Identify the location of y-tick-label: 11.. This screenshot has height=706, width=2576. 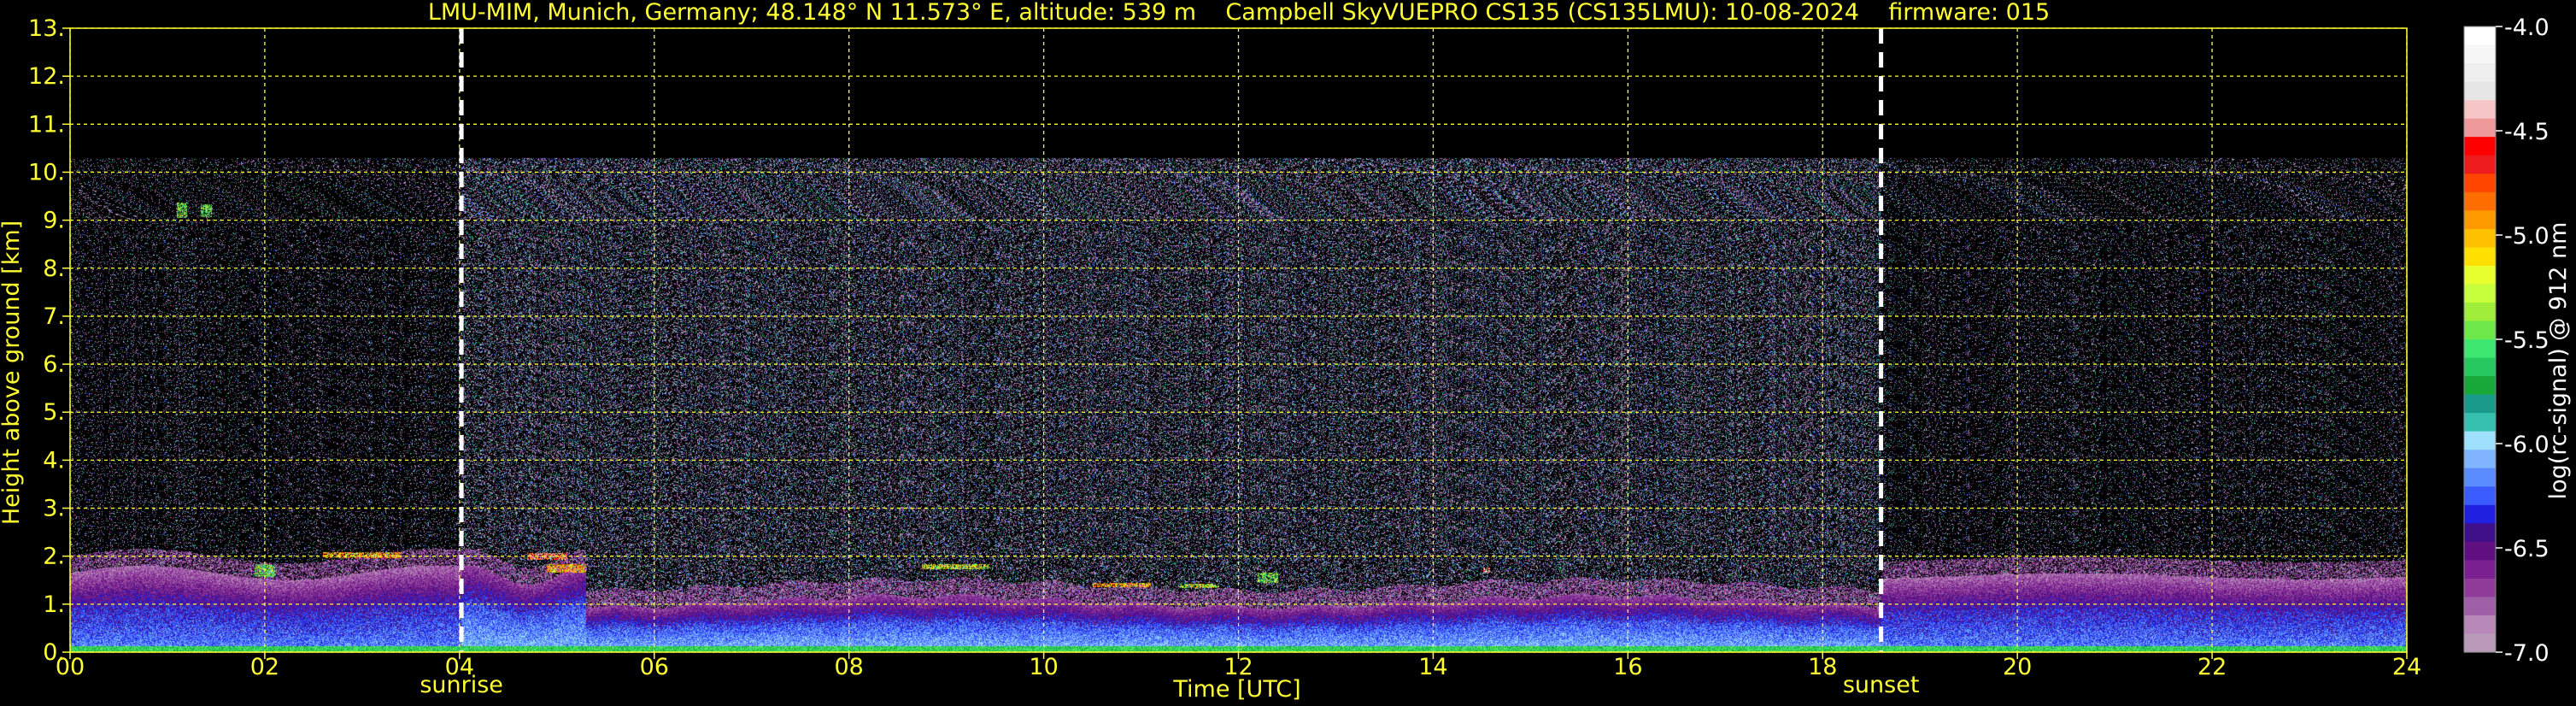
(46, 124).